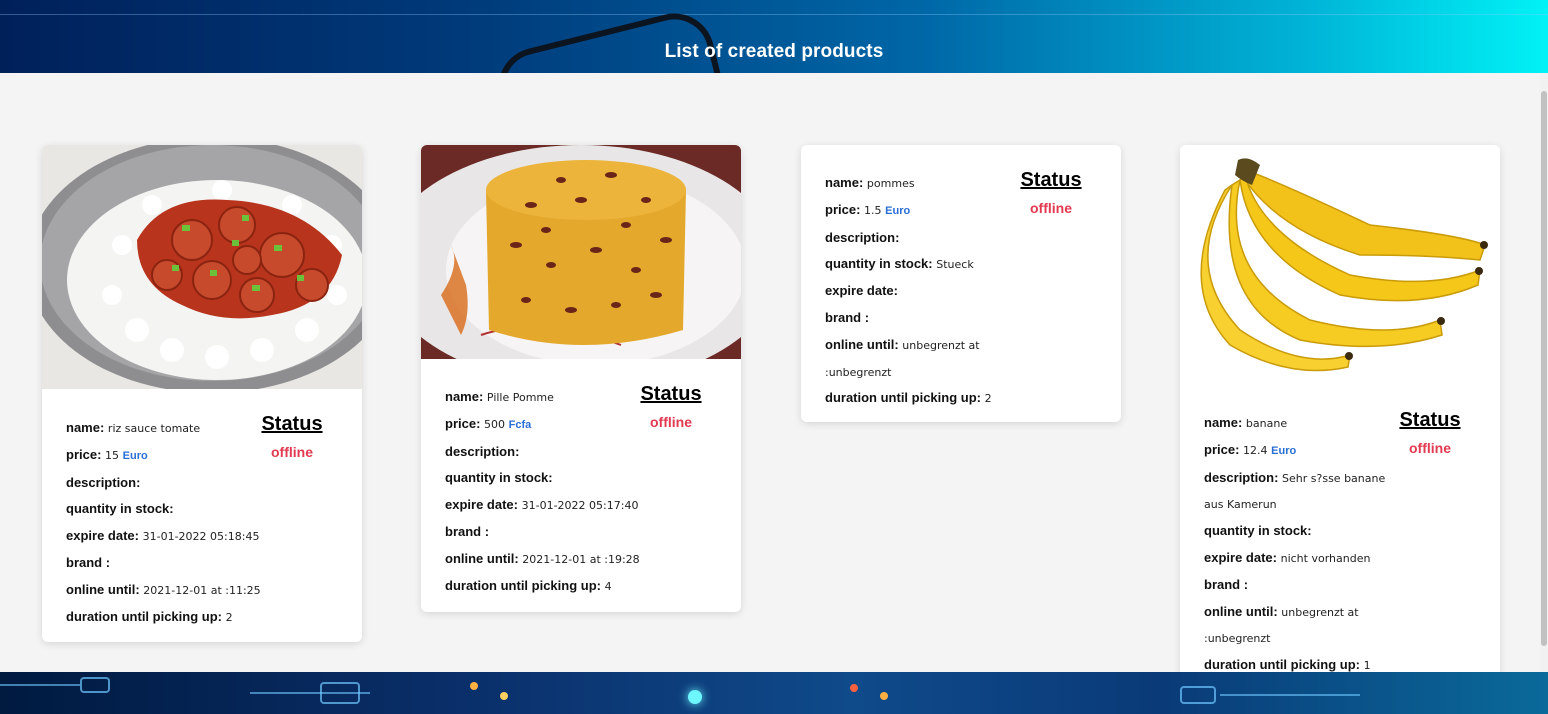 This screenshot has height=714, width=1548. I want to click on field-description-continued: aus Kamerun, so click(1340, 504).